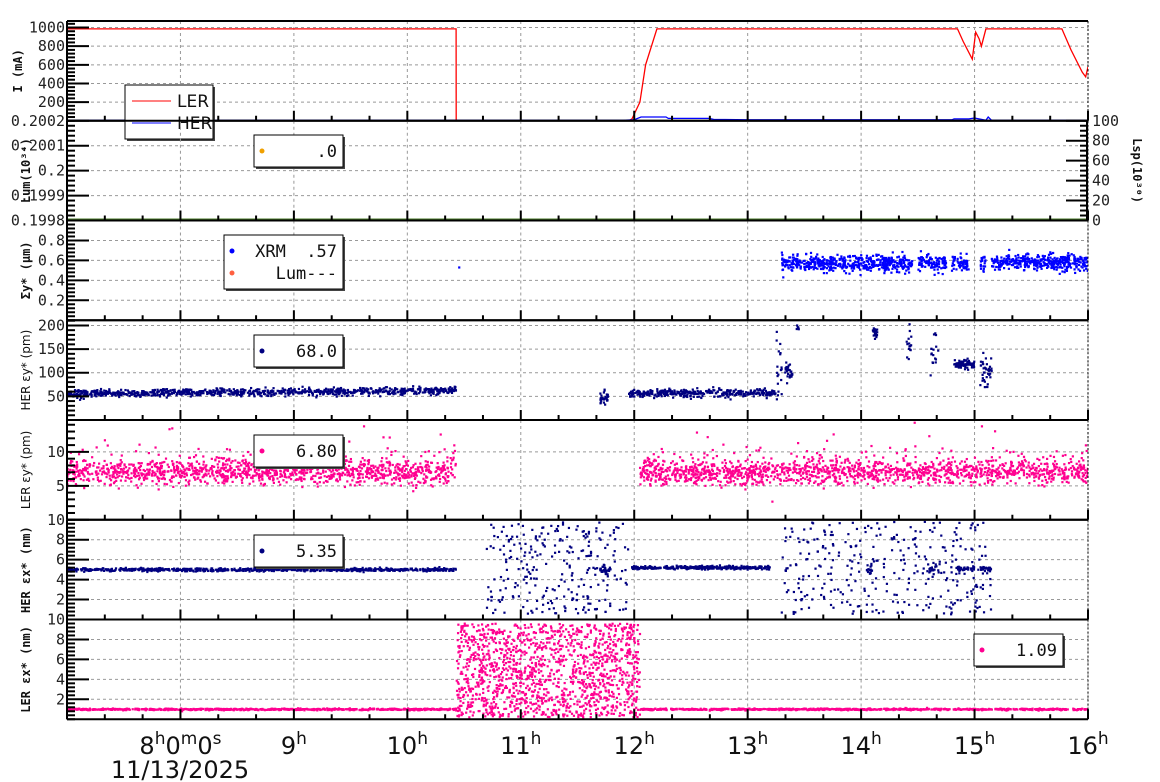 This screenshot has height=782, width=1160. I want to click on y-axis-label: I (mA), so click(18, 70).